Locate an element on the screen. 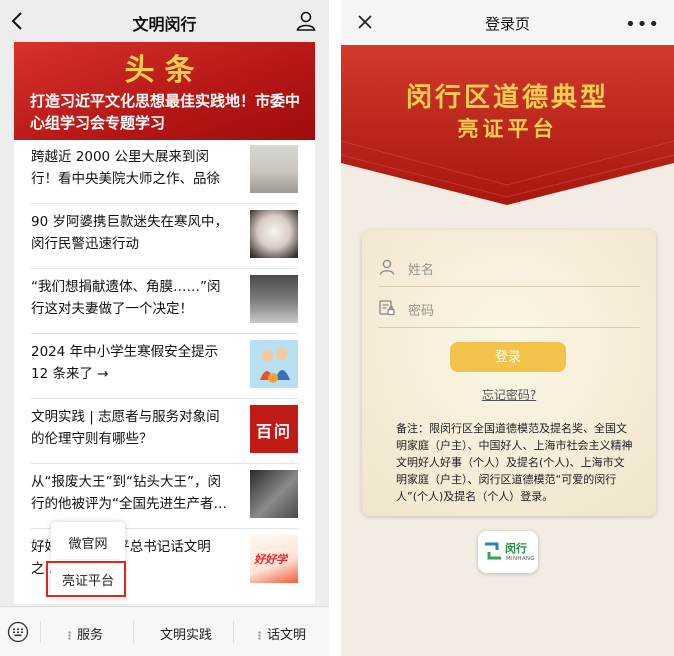 The height and width of the screenshot is (656, 674). cash-photo-thumbnail is located at coordinates (274, 234).